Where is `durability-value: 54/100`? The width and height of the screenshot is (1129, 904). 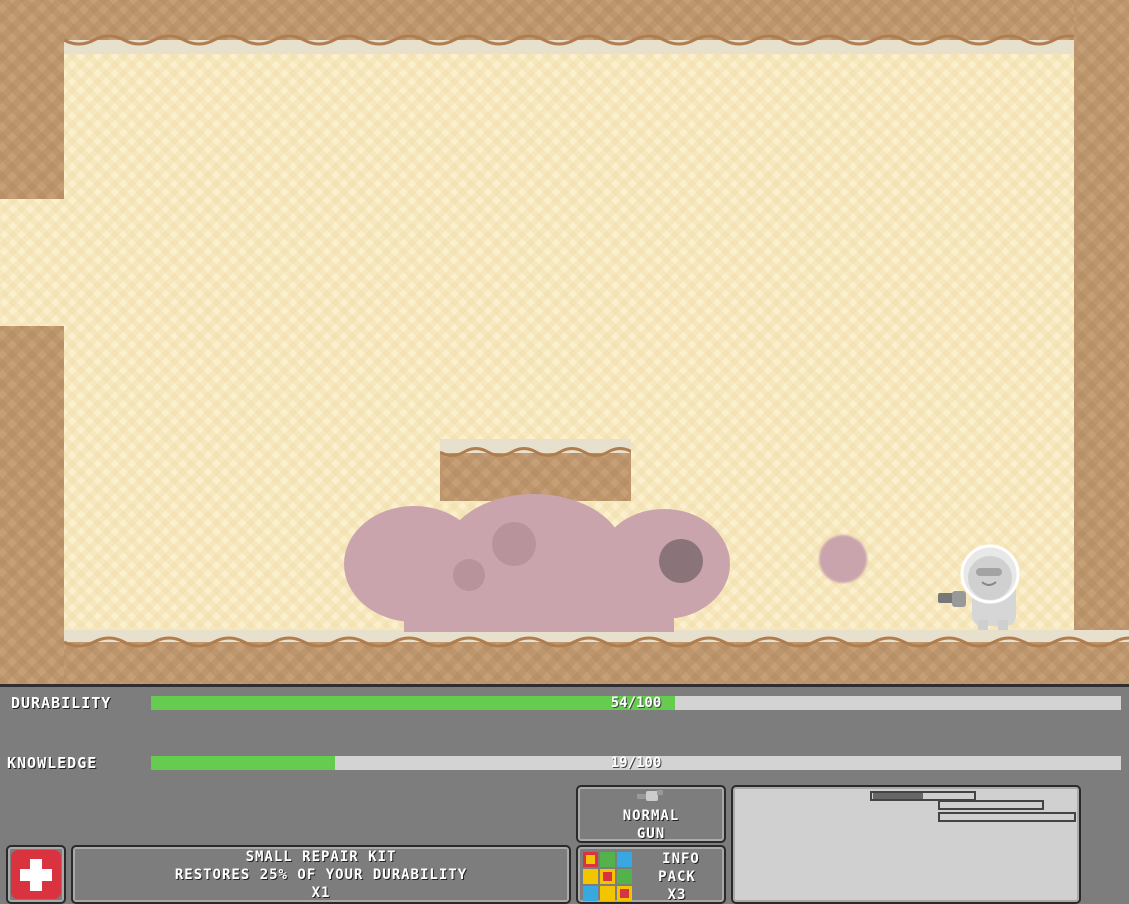 durability-value: 54/100 is located at coordinates (636, 703).